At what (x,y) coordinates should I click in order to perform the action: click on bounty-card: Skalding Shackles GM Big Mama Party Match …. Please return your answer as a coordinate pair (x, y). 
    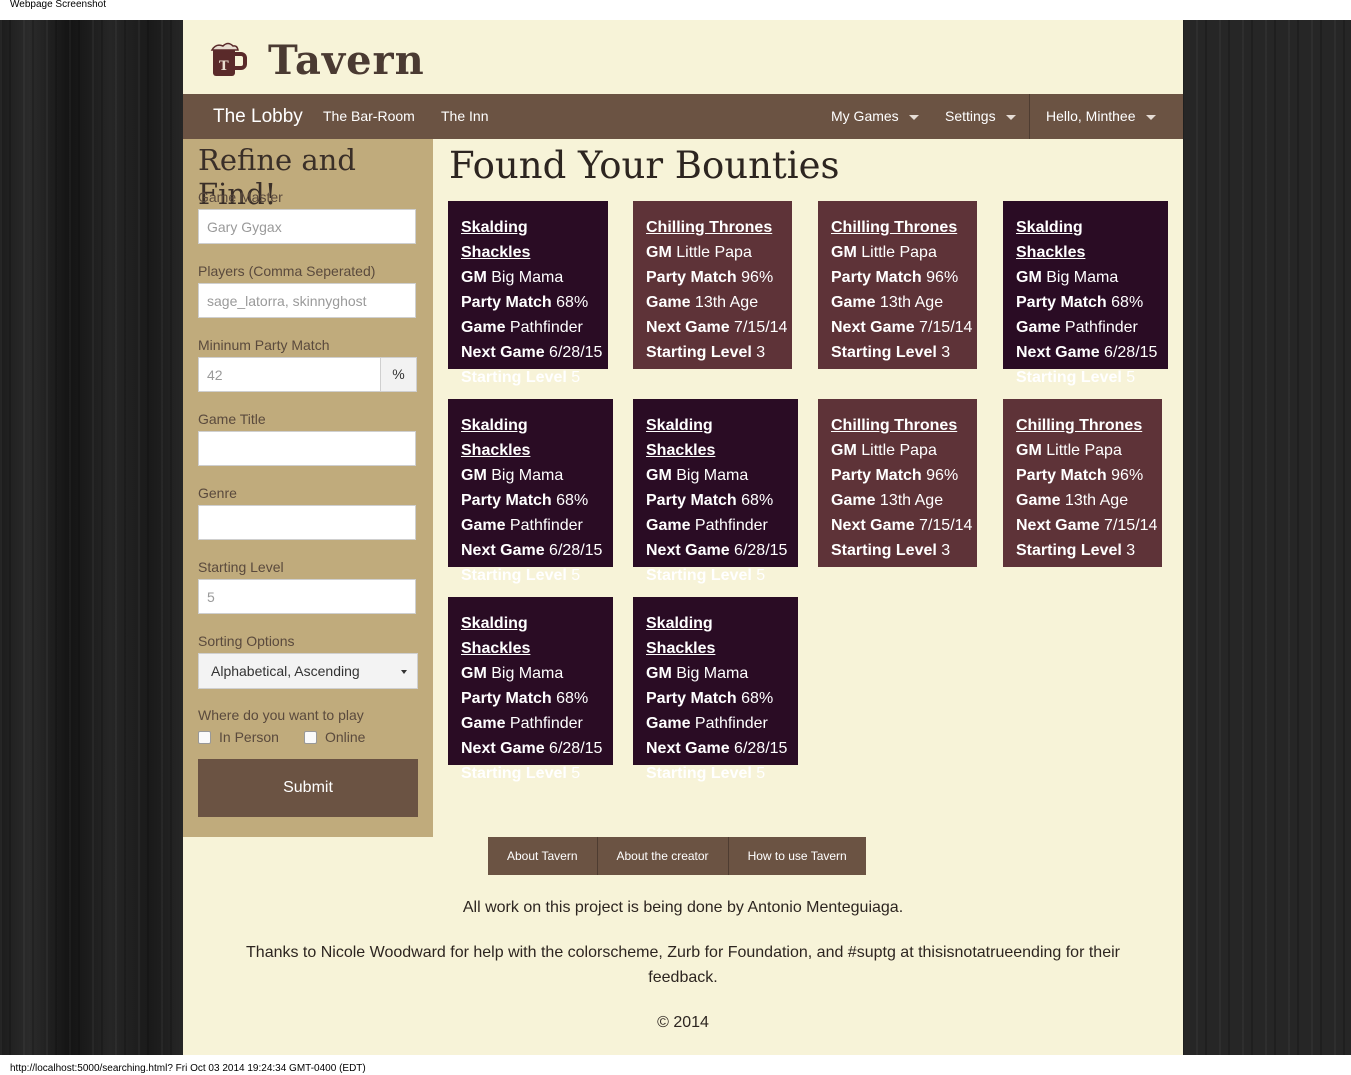
    Looking at the image, I should click on (530, 491).